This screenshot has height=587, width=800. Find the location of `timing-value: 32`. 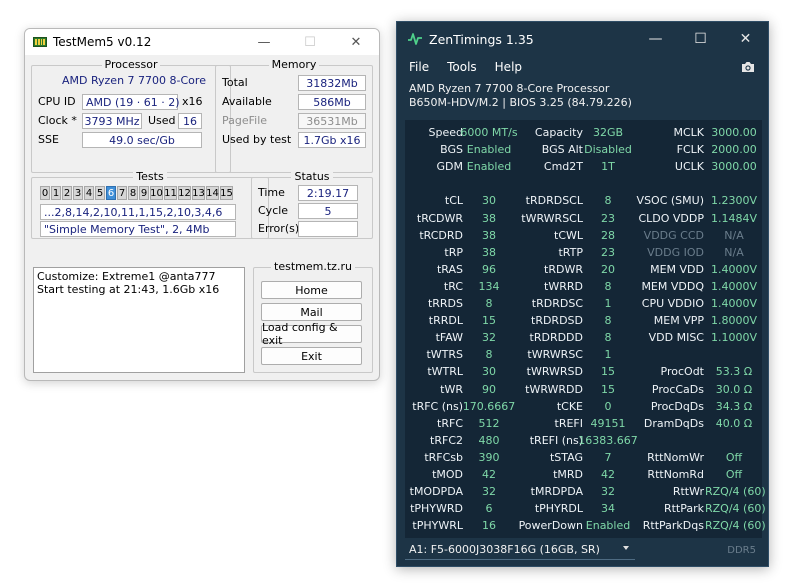

timing-value: 32 is located at coordinates (489, 338).